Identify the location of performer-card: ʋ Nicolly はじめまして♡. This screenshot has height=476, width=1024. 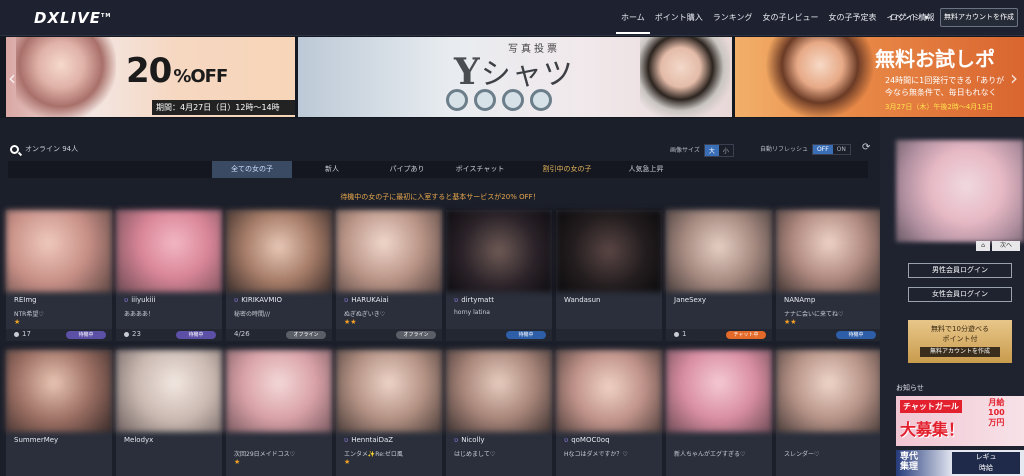
(499, 413).